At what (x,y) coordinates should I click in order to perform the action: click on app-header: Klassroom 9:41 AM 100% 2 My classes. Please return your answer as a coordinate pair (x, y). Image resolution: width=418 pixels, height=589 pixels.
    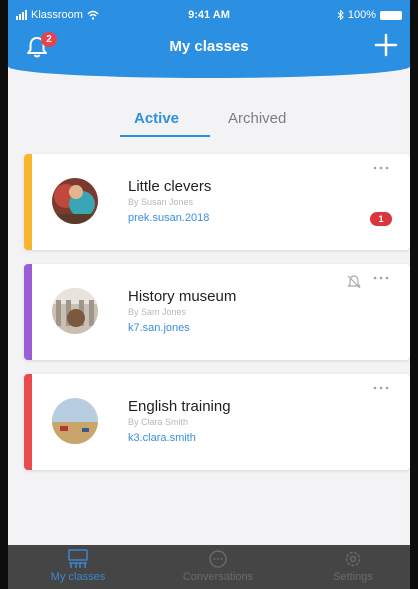
    Looking at the image, I should click on (209, 39).